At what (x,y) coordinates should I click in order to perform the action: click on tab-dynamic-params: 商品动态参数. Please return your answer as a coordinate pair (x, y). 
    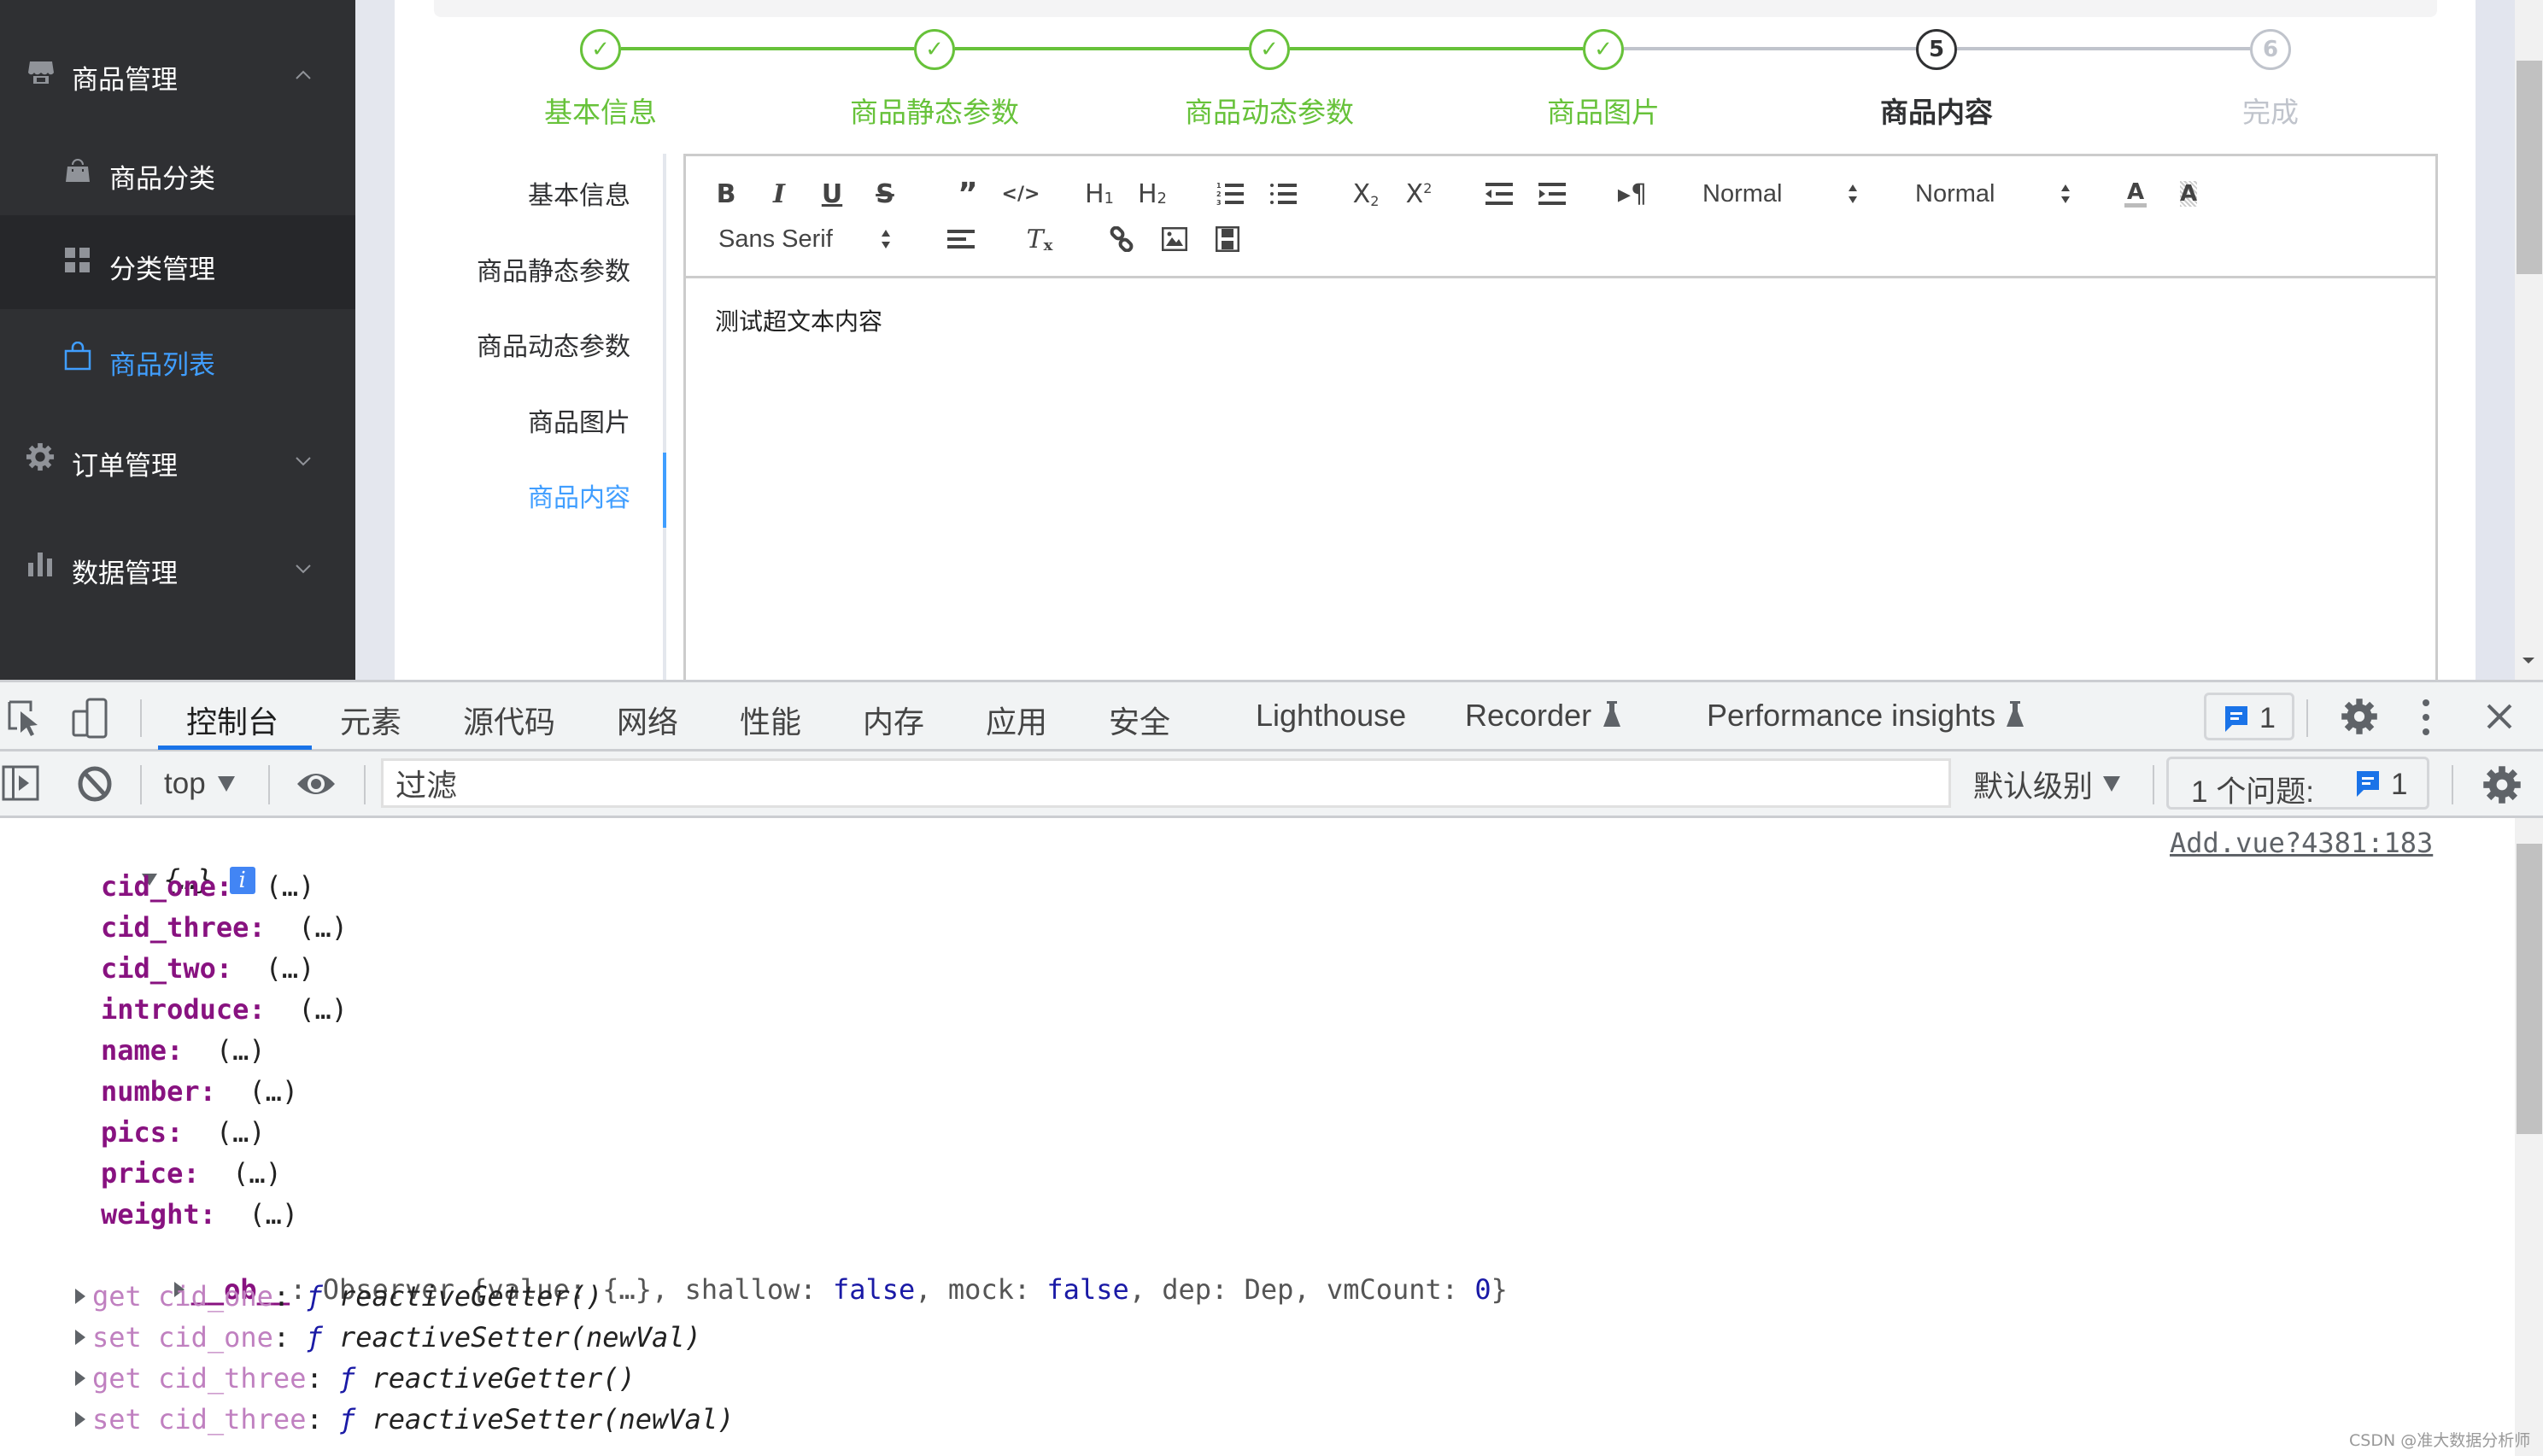
    Looking at the image, I should click on (553, 344).